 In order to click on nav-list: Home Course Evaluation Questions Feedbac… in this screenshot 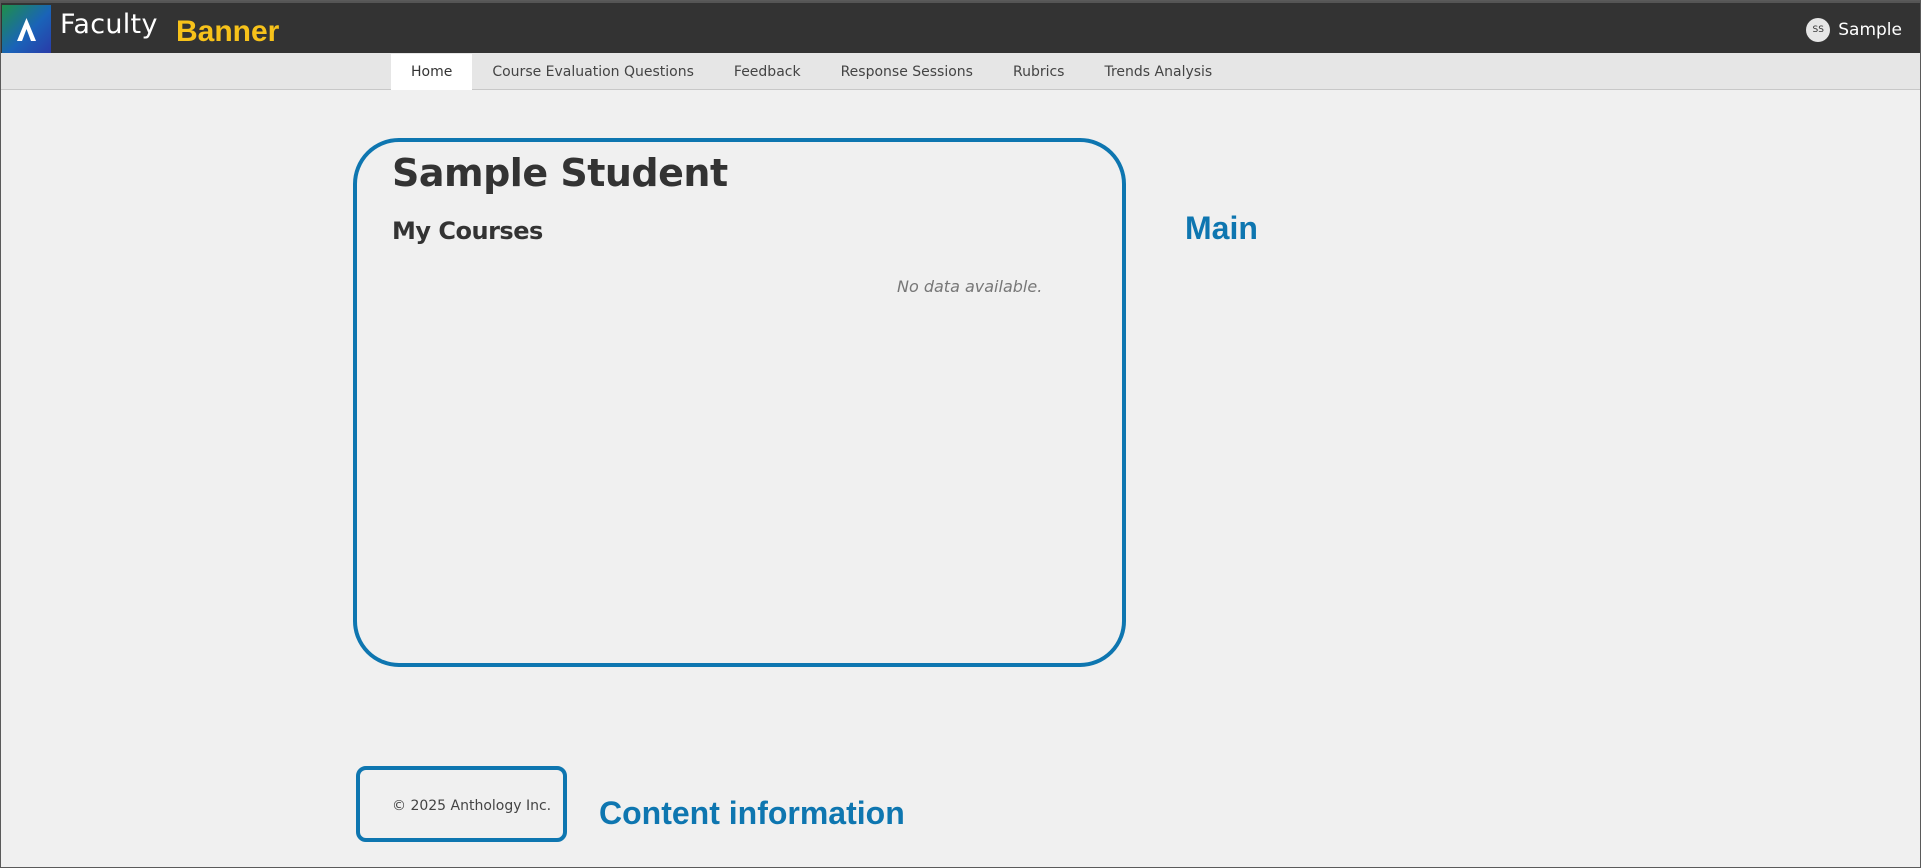, I will do `click(811, 72)`.